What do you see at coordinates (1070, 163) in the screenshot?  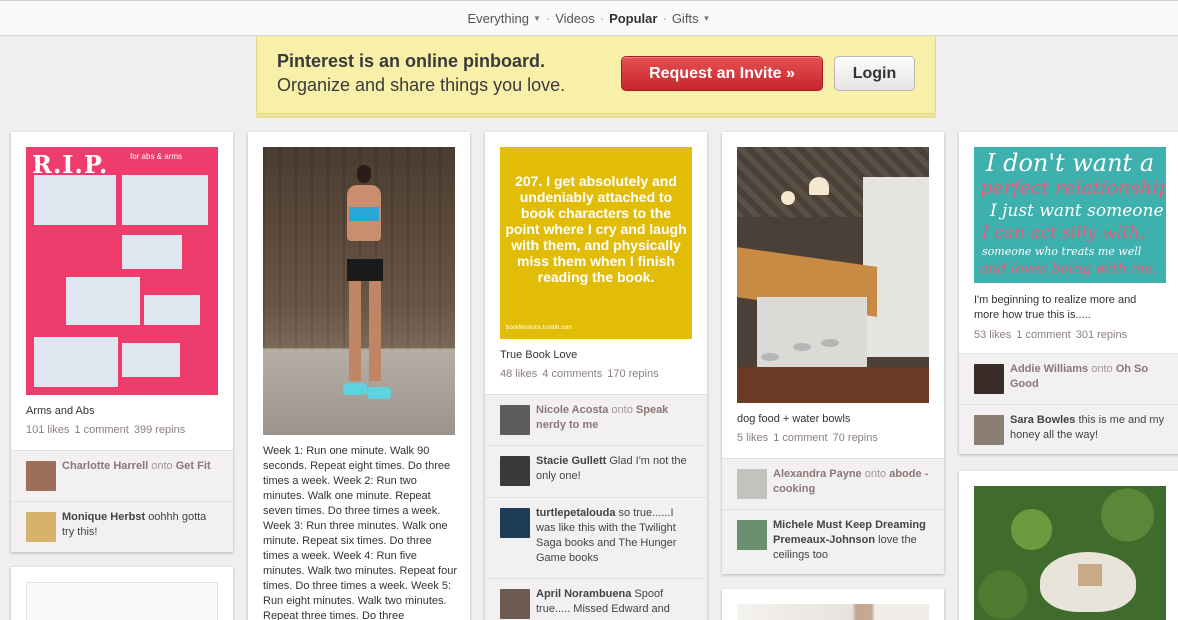 I see `quote-line: I don't want a` at bounding box center [1070, 163].